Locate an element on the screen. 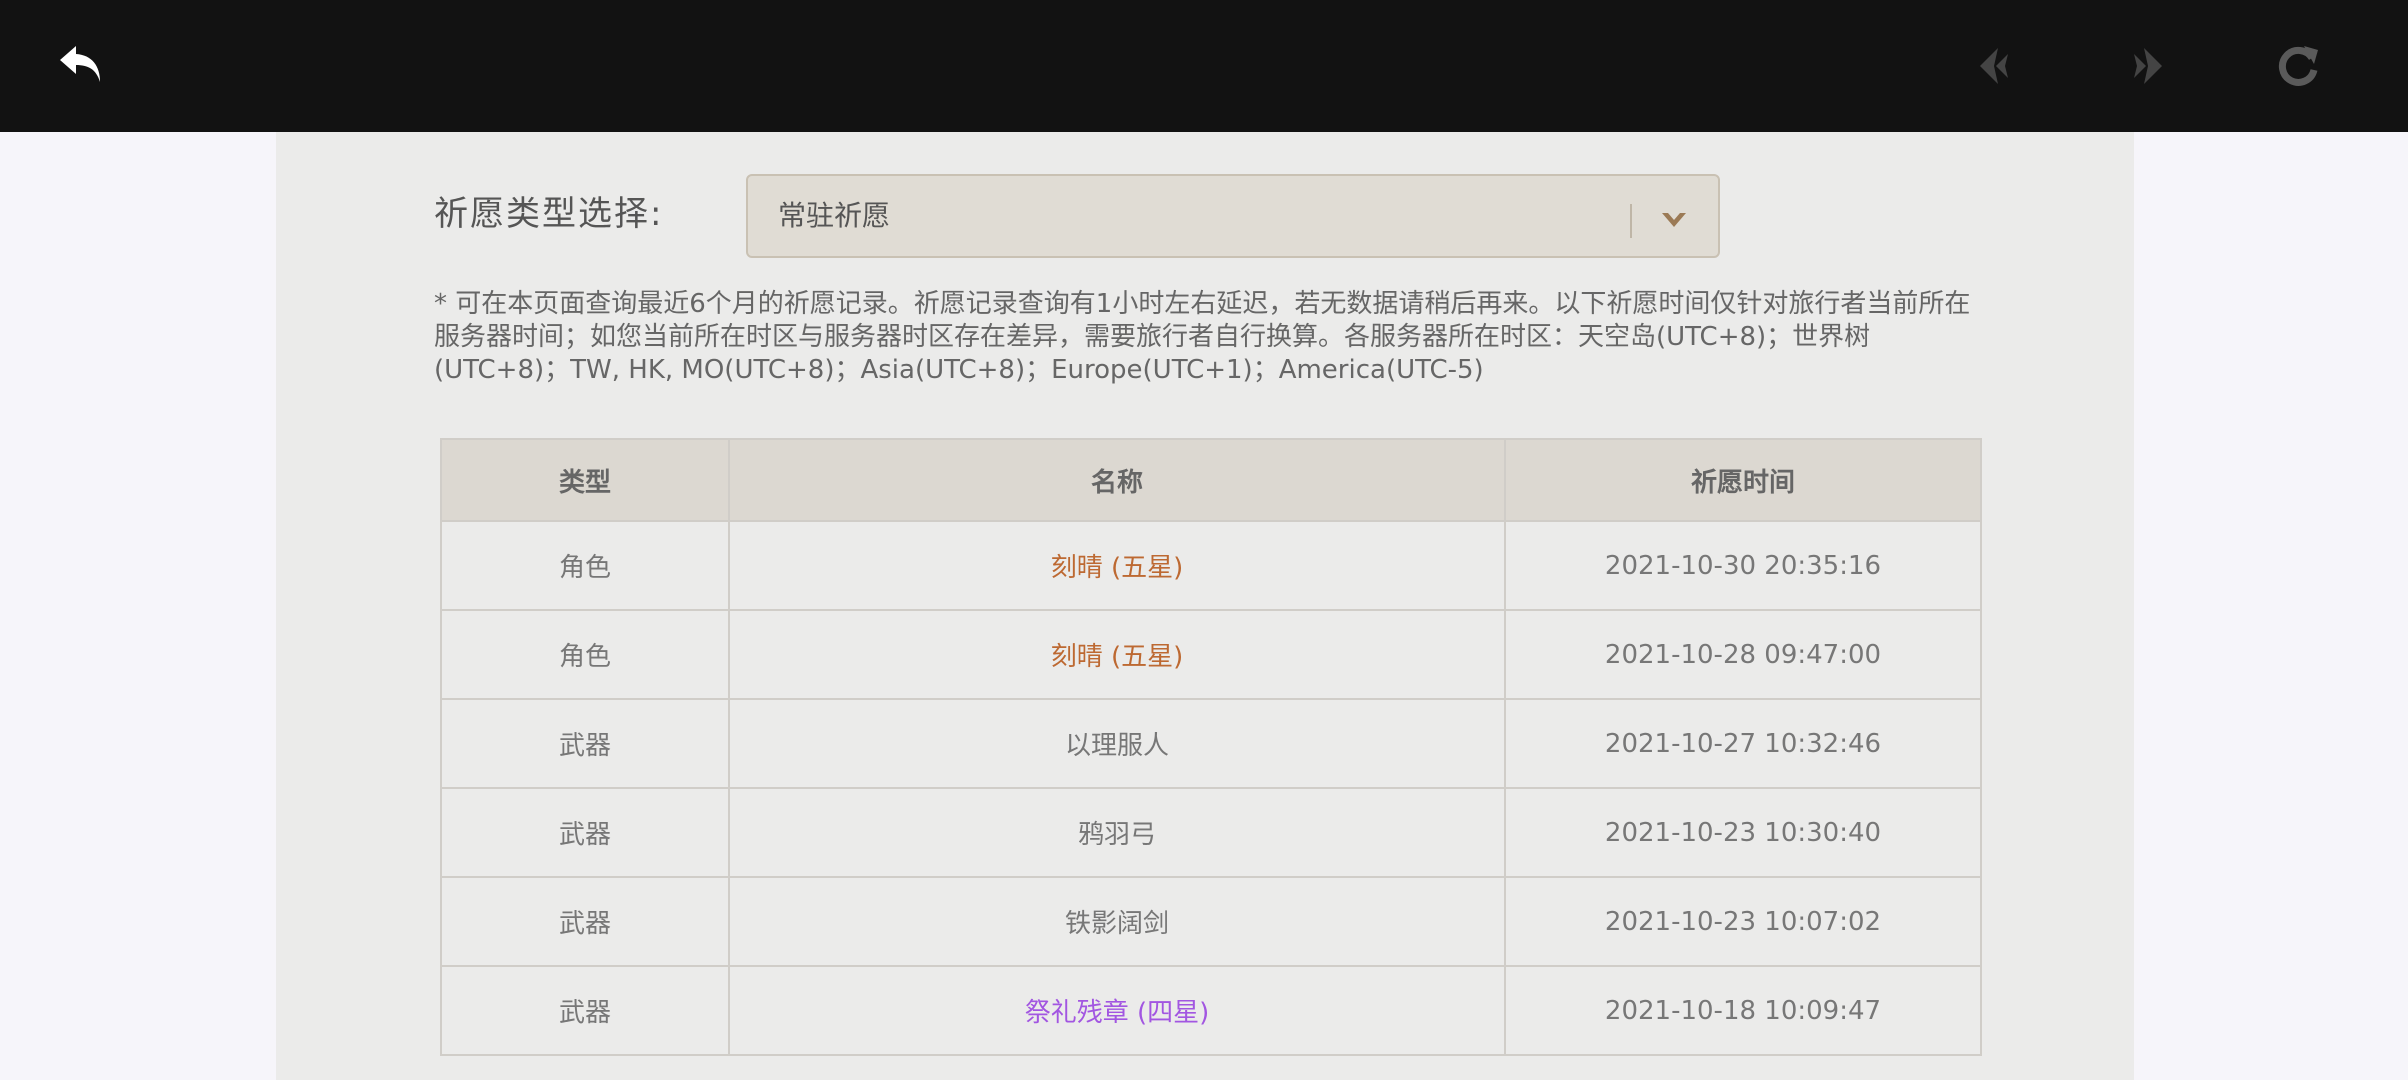 The height and width of the screenshot is (1080, 2408). header-time: 祈愿时间 is located at coordinates (1743, 480).